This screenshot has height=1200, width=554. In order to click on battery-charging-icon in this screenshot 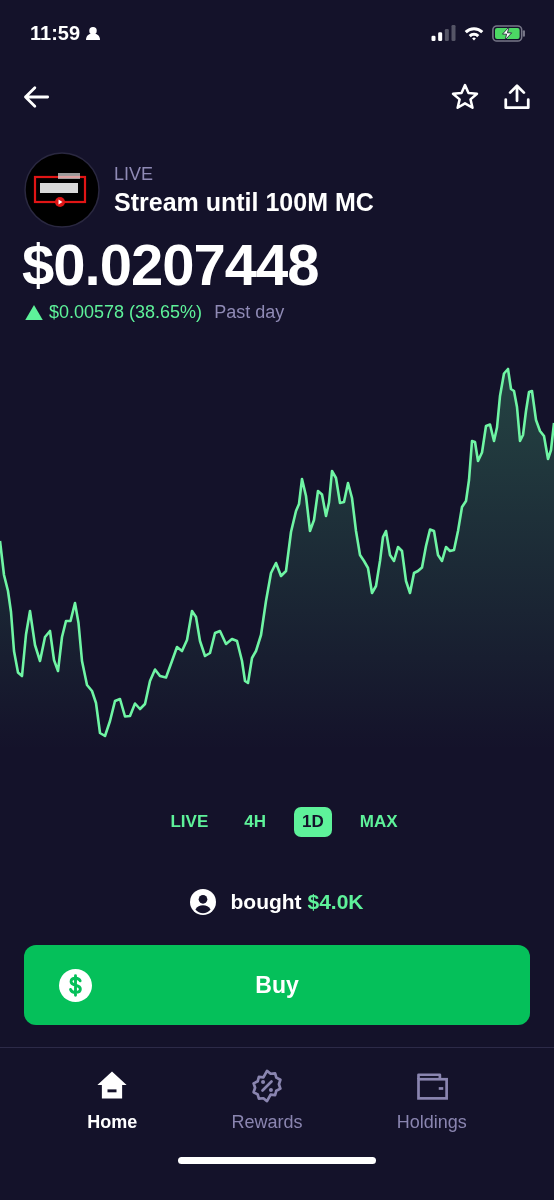, I will do `click(509, 33)`.